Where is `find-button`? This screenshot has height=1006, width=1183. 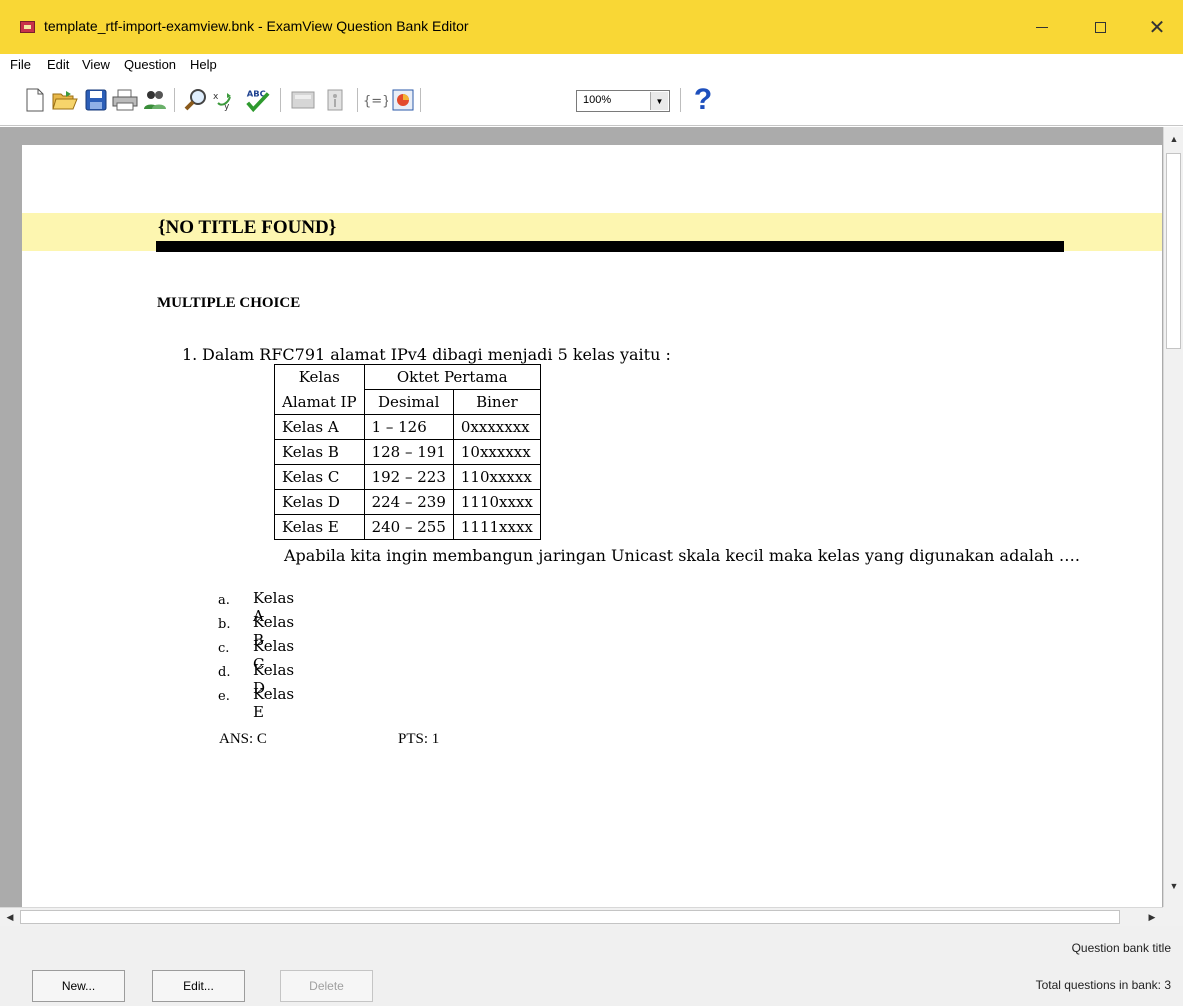
find-button is located at coordinates (196, 100).